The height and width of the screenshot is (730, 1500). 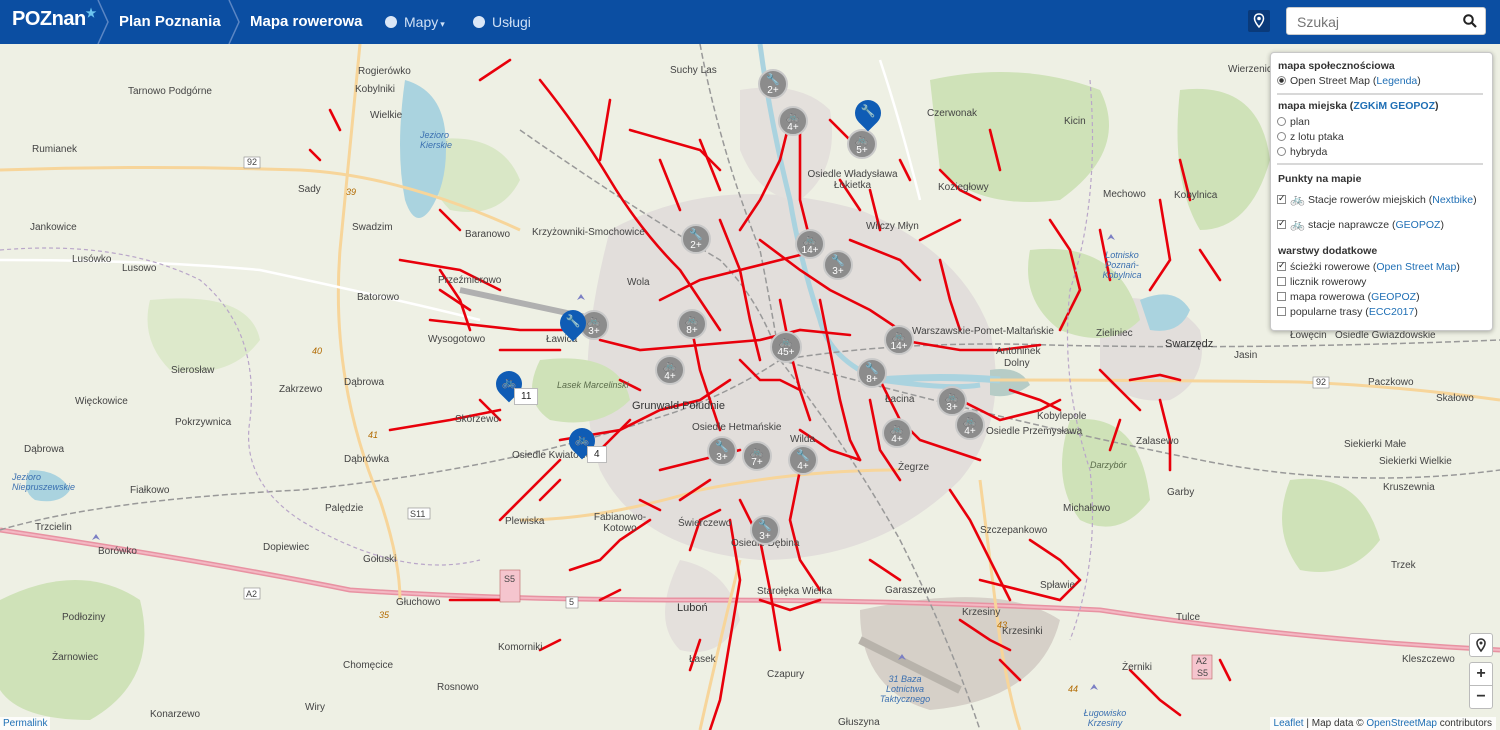 What do you see at coordinates (193, 370) in the screenshot?
I see `place-label: Sierosław` at bounding box center [193, 370].